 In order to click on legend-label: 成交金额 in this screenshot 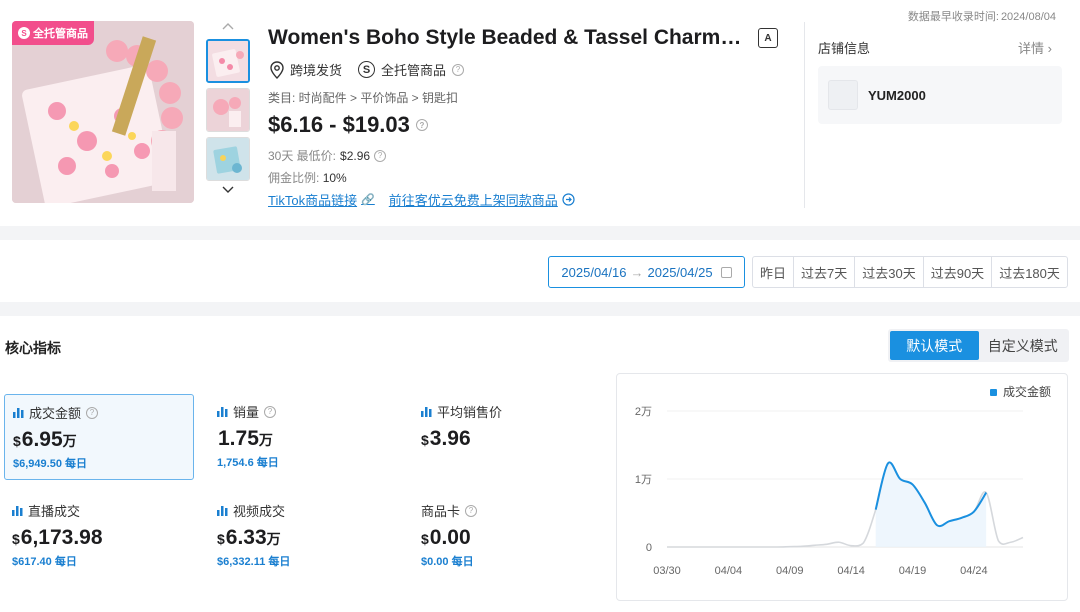, I will do `click(1027, 391)`.